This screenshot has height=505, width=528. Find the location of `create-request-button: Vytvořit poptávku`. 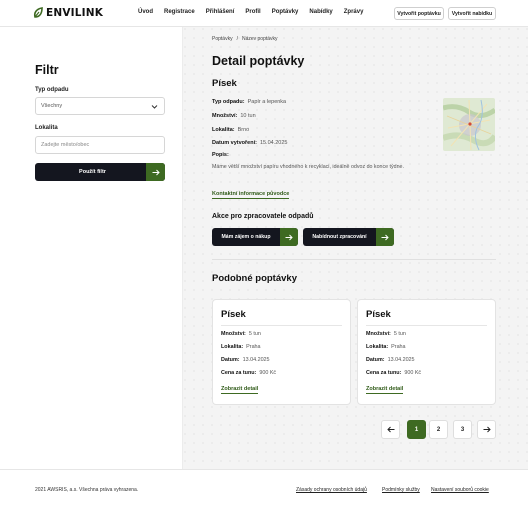

create-request-button: Vytvořit poptávku is located at coordinates (419, 13).